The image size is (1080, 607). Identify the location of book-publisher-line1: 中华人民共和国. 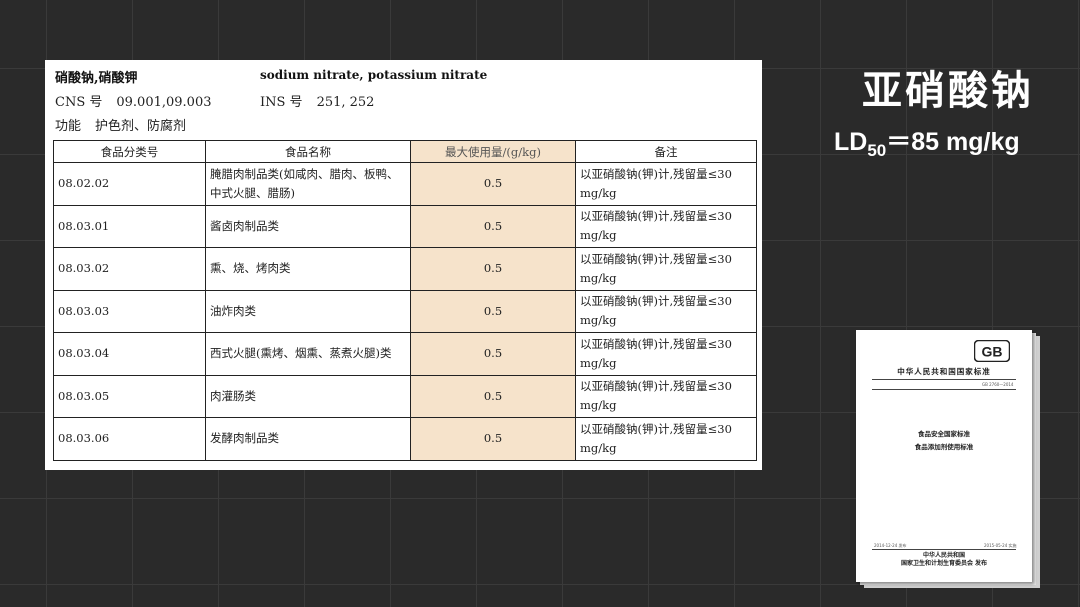
(943, 555).